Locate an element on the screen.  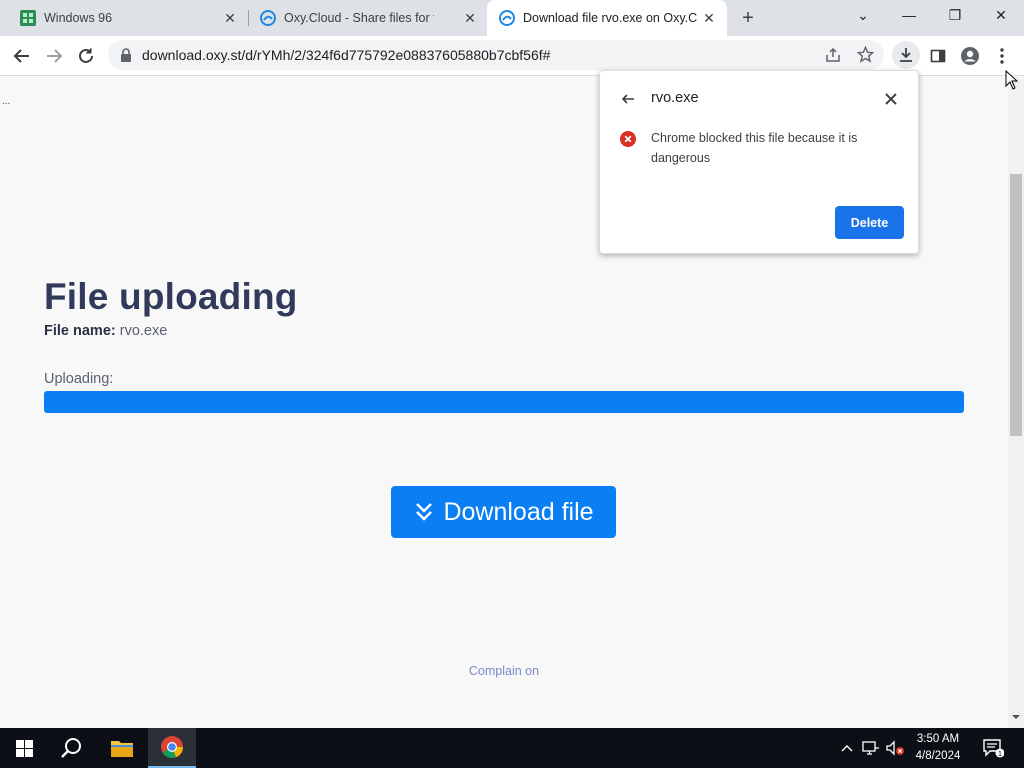
popup-file-name: rvo.exe is located at coordinates (675, 98).